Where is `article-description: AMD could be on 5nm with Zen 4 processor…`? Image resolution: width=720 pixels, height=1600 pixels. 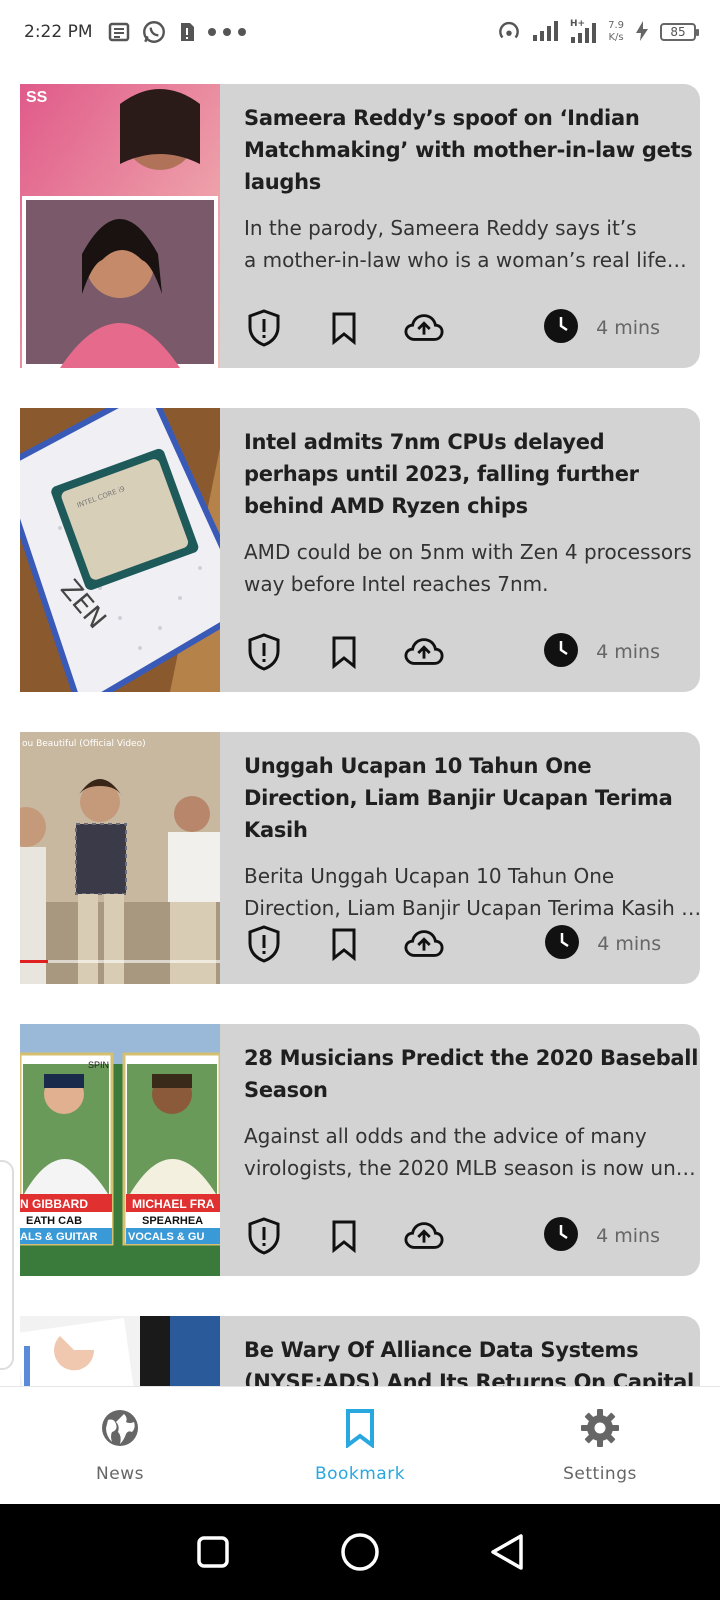 article-description: AMD could be on 5nm with Zen 4 processor… is located at coordinates (472, 568).